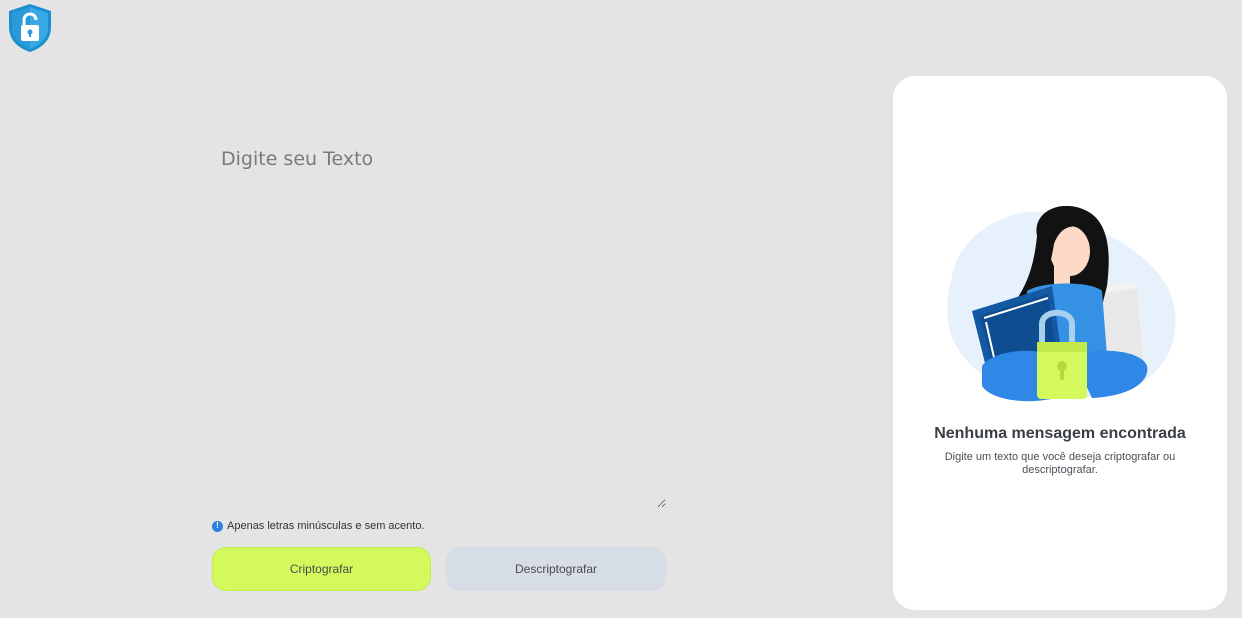 The width and height of the screenshot is (1242, 618). Describe the element at coordinates (556, 569) in the screenshot. I see `decrypt-button: Descriptografar` at that location.